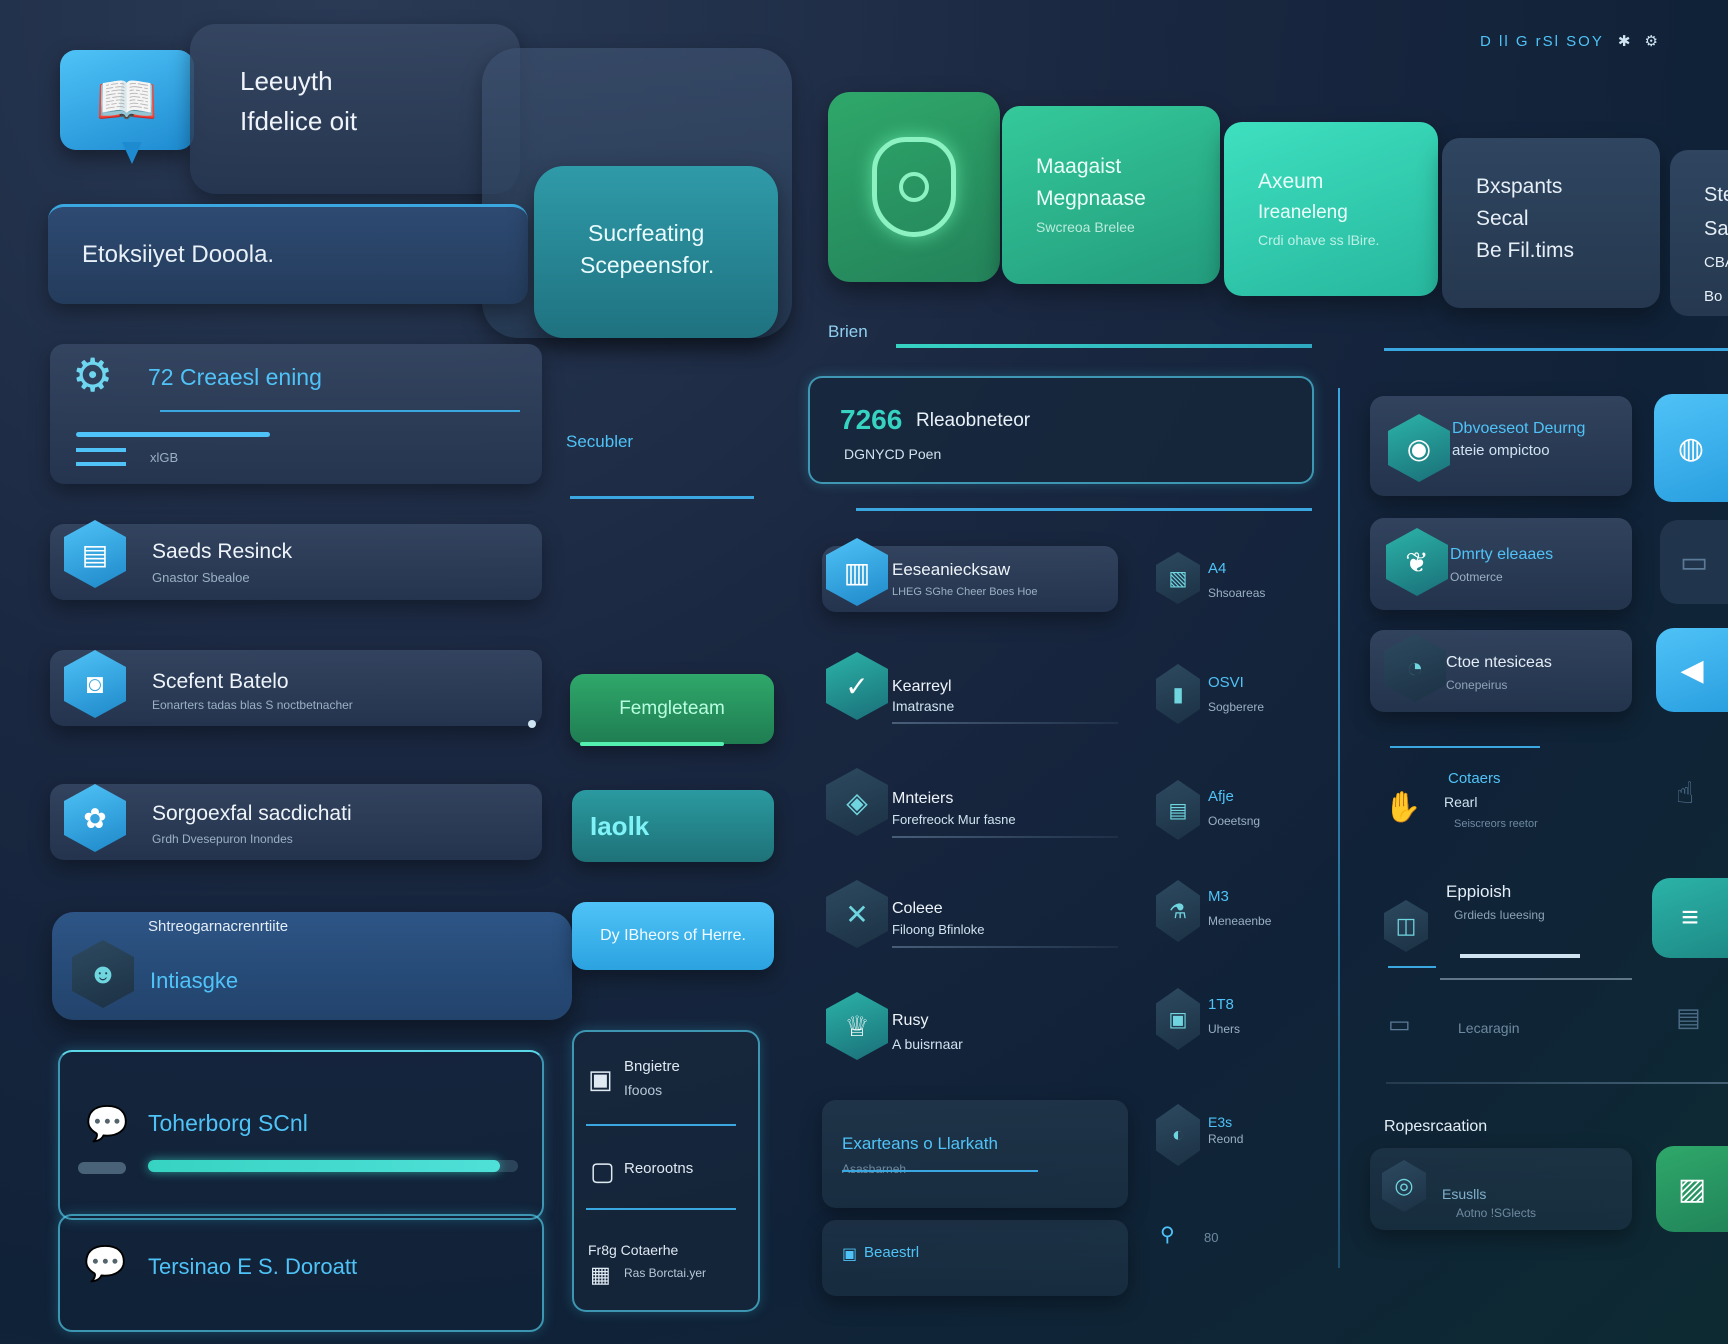  I want to click on section-card: ⚙ 72 Creaesl ening xlGB, so click(296, 414).